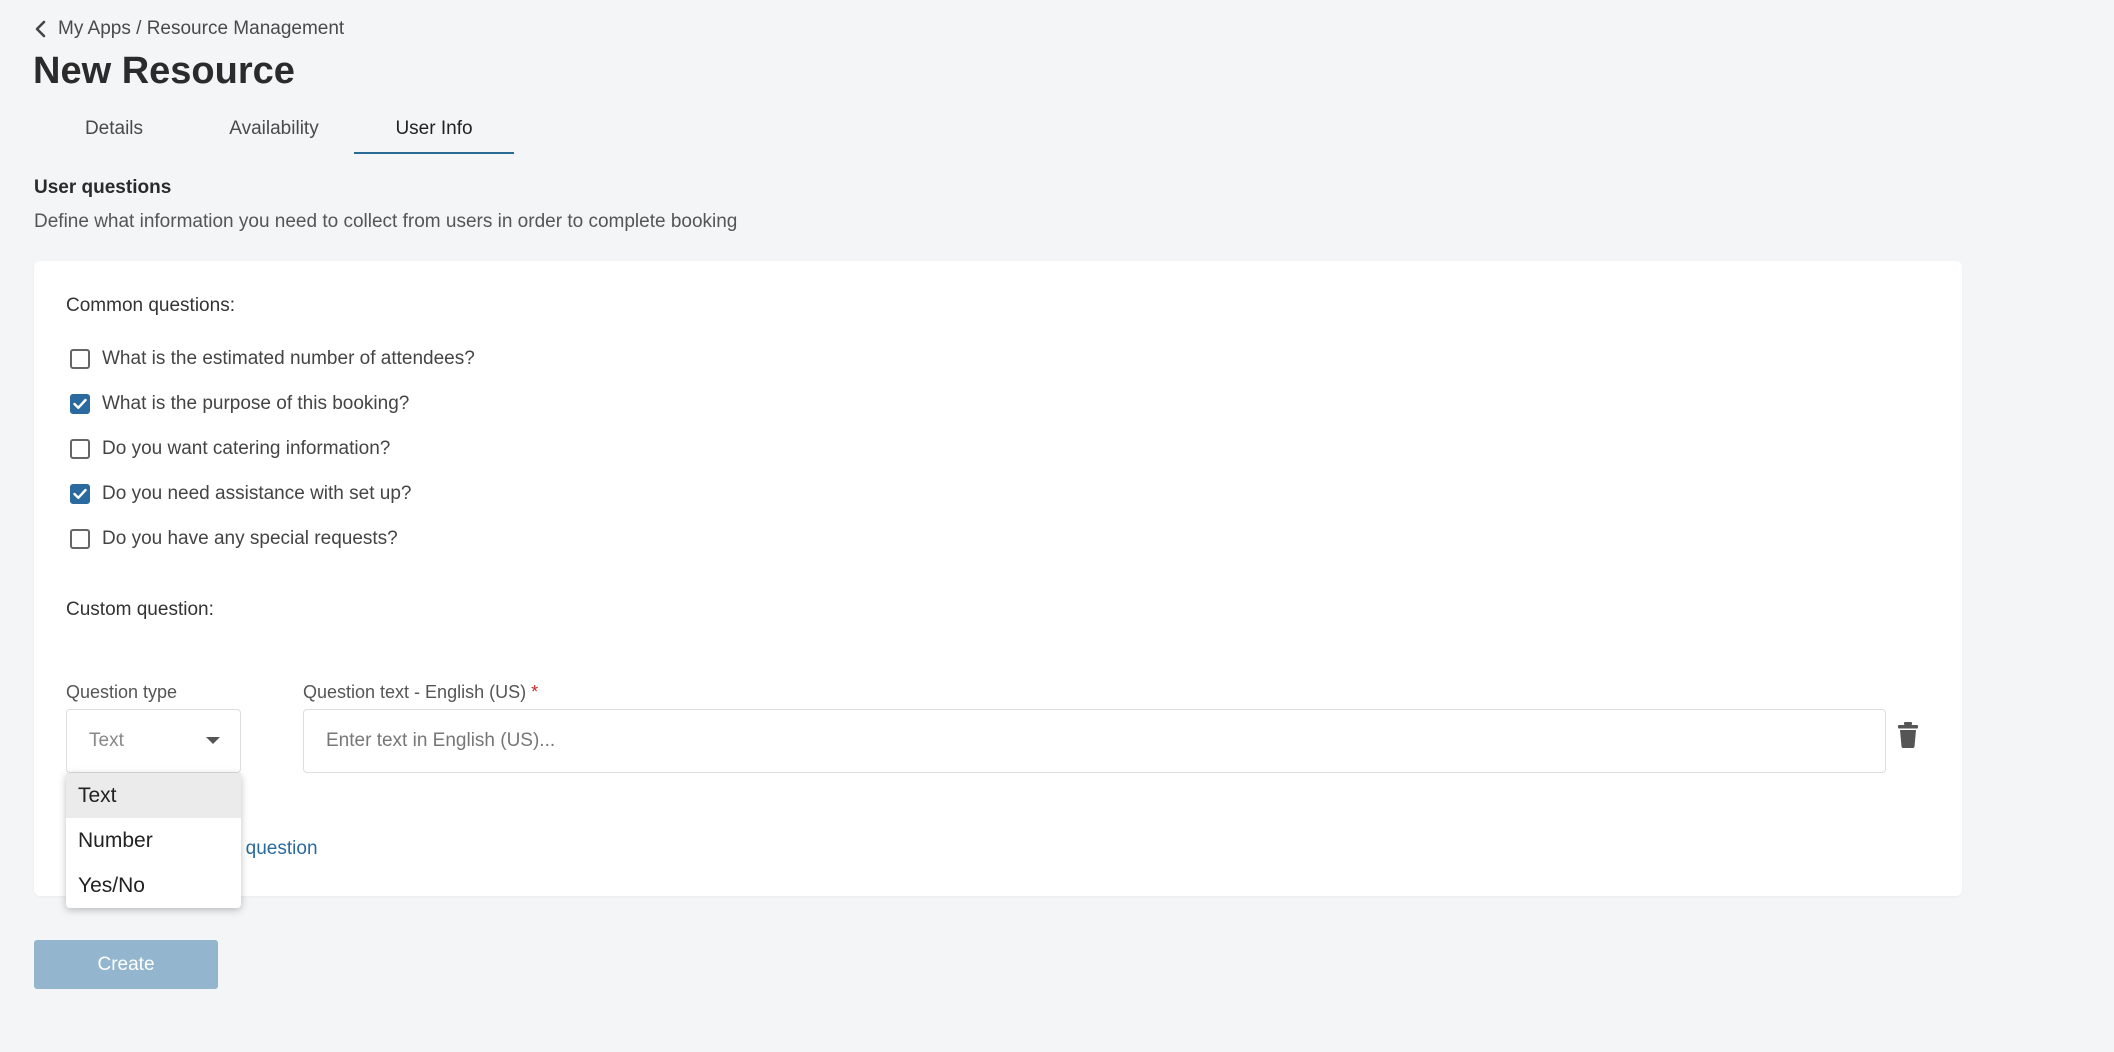 This screenshot has width=2114, height=1052. Describe the element at coordinates (103, 187) in the screenshot. I see `section-title: User questions` at that location.